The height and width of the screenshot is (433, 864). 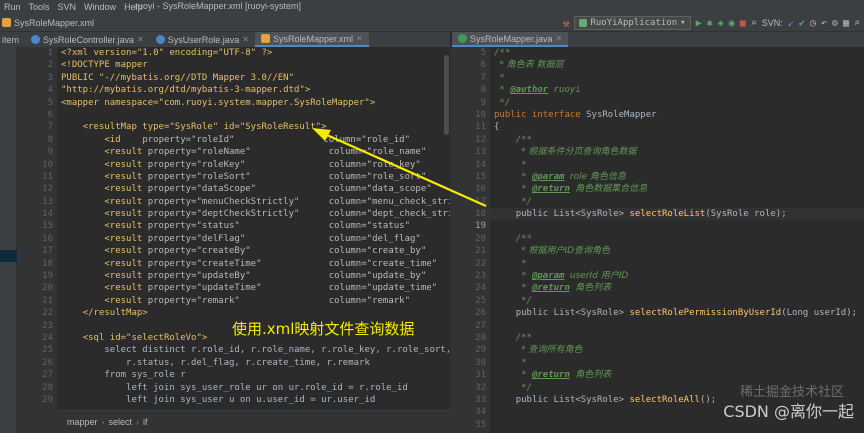 What do you see at coordinates (145, 422) in the screenshot?
I see `breadcrumb-if: if` at bounding box center [145, 422].